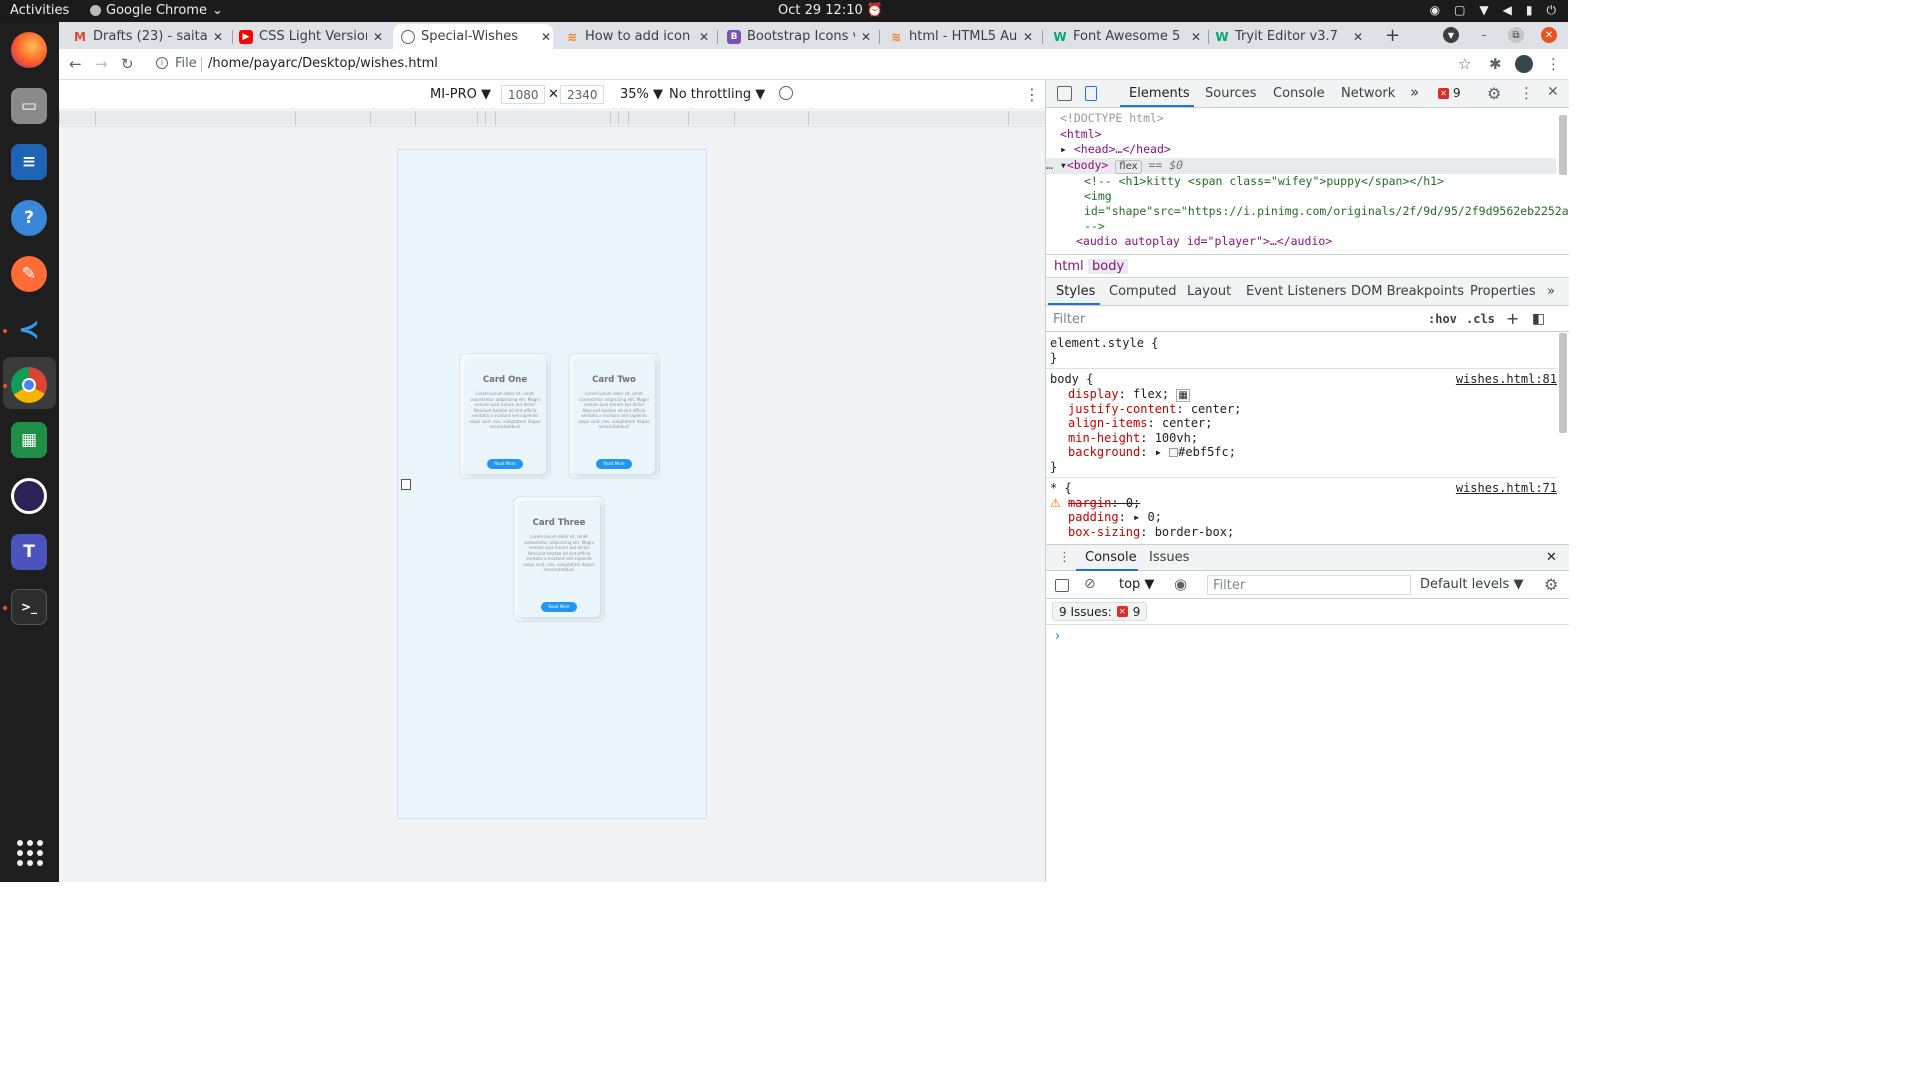 The height and width of the screenshot is (1080, 1920). Describe the element at coordinates (962, 36) in the screenshot. I see `tab-html5-audio: ≋ html - HTML5 Audio ✕` at that location.